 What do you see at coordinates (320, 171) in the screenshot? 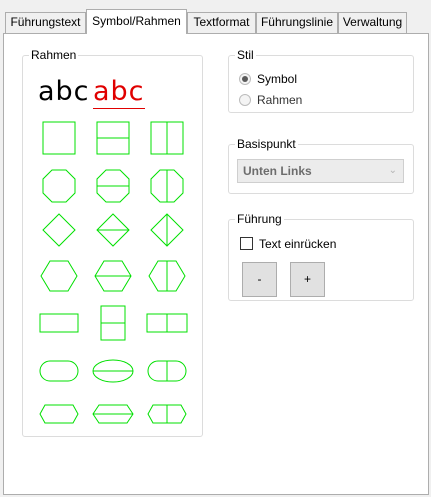
I see `basispunkt-select: Unten Links ⌄` at bounding box center [320, 171].